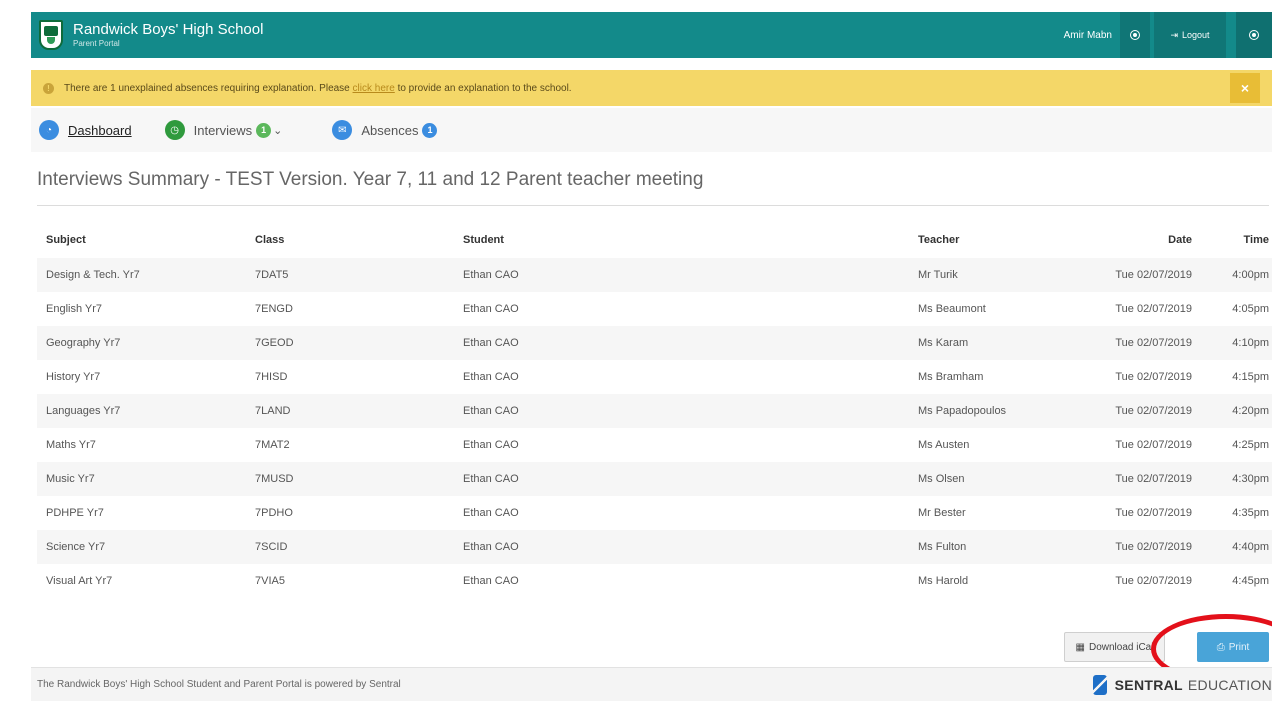 This screenshot has height=701, width=1272. What do you see at coordinates (74, 309) in the screenshot?
I see `subject-cell: English Yr7` at bounding box center [74, 309].